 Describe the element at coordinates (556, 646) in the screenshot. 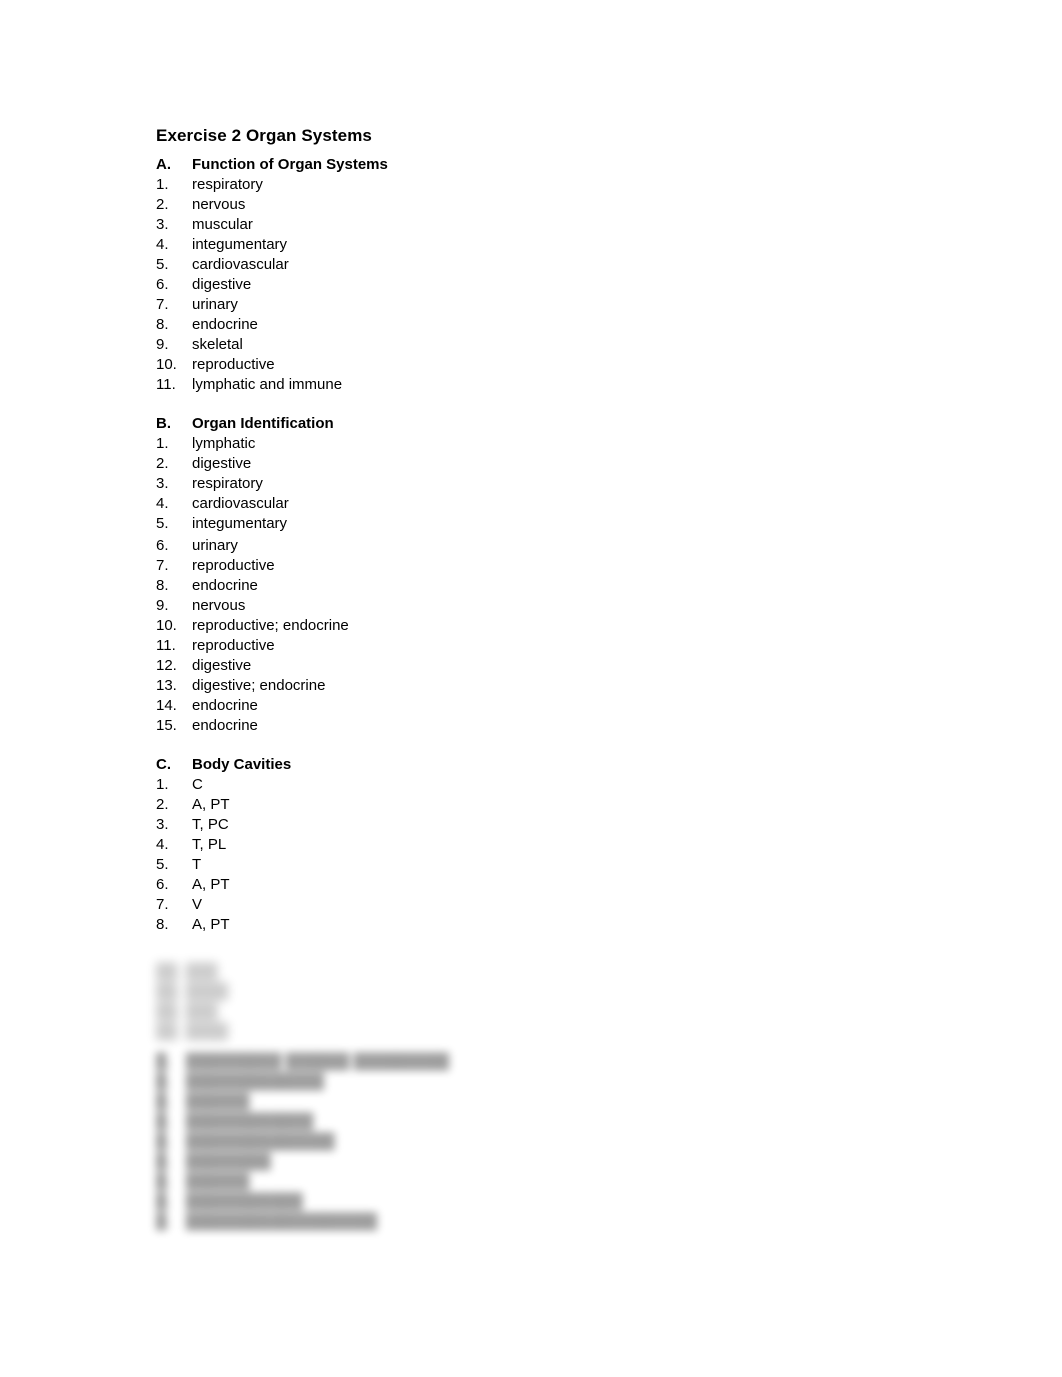

I see `list-item: 11. reproductive` at that location.